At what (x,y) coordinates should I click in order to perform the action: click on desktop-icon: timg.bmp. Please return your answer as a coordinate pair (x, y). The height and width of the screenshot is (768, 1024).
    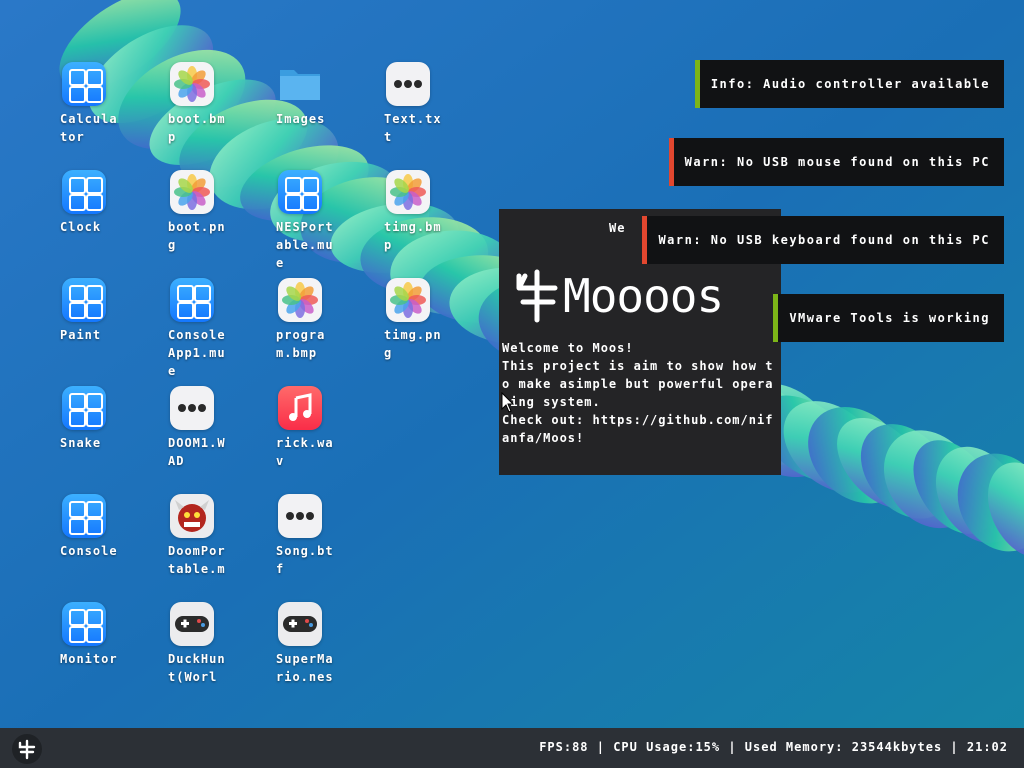
    Looking at the image, I should click on (417, 212).